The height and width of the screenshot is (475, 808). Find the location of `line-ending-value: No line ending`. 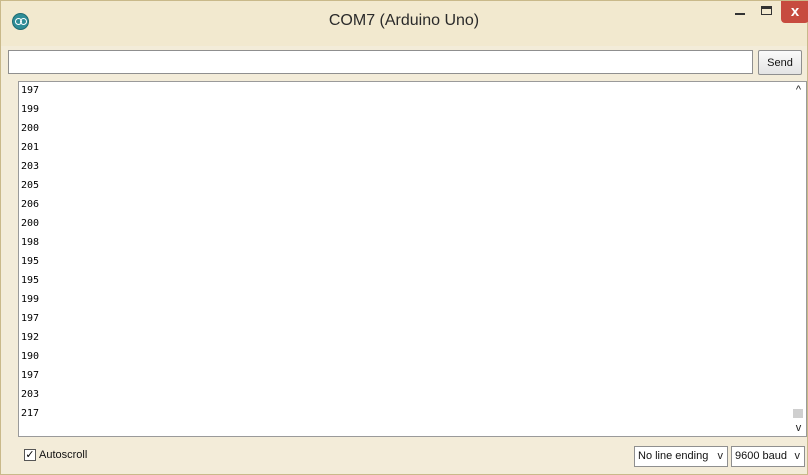

line-ending-value: No line ending is located at coordinates (673, 456).